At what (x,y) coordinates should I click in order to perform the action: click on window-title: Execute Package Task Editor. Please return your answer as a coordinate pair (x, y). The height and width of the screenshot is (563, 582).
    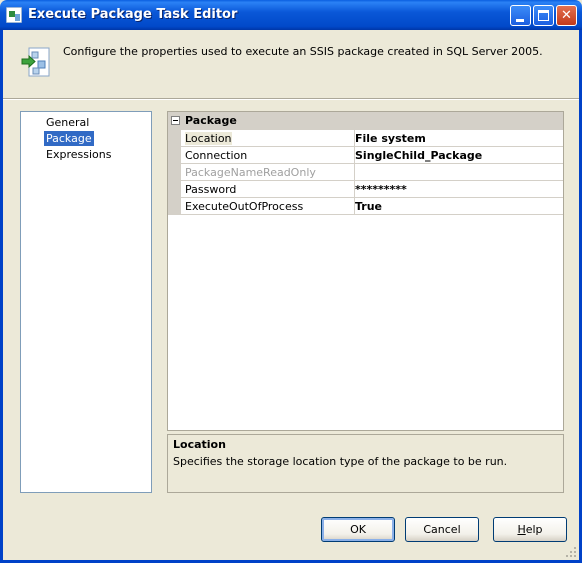
    Looking at the image, I should click on (133, 14).